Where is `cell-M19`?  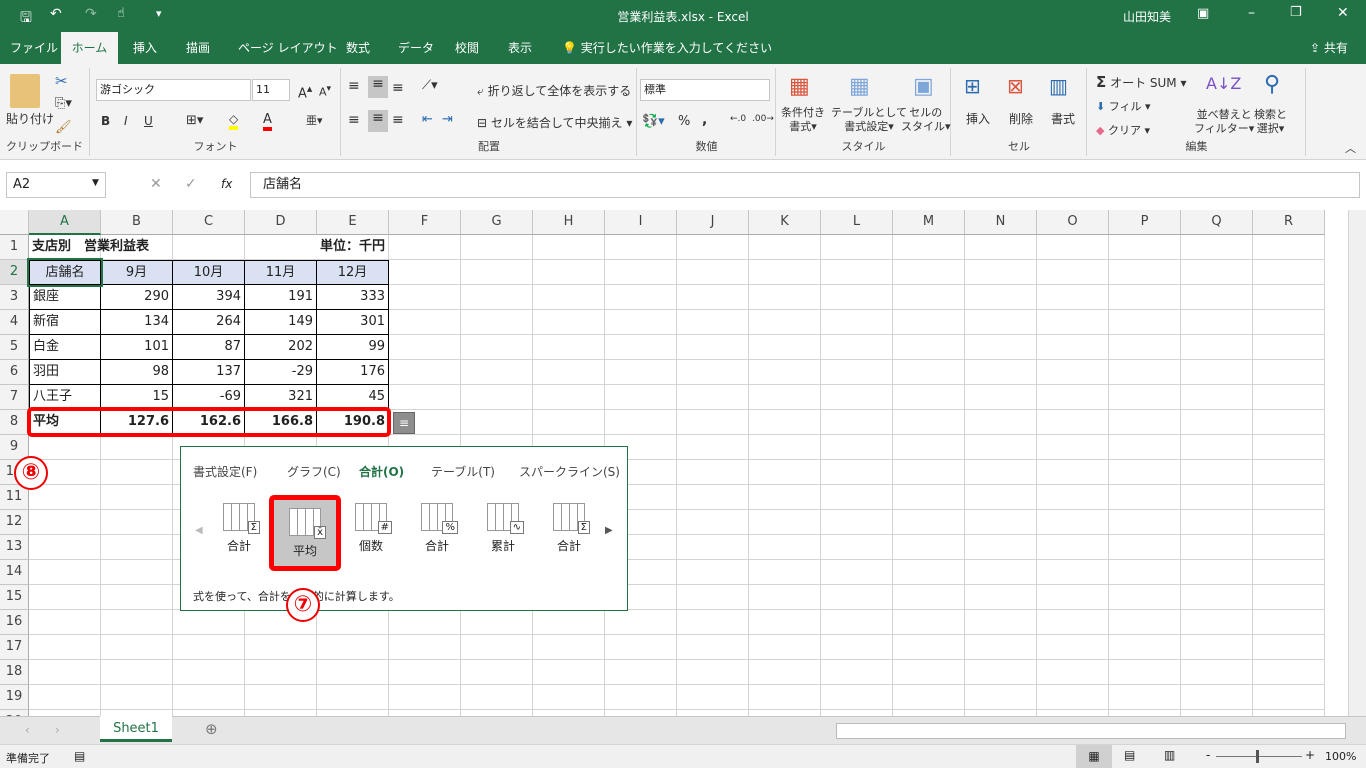
cell-M19 is located at coordinates (929, 697).